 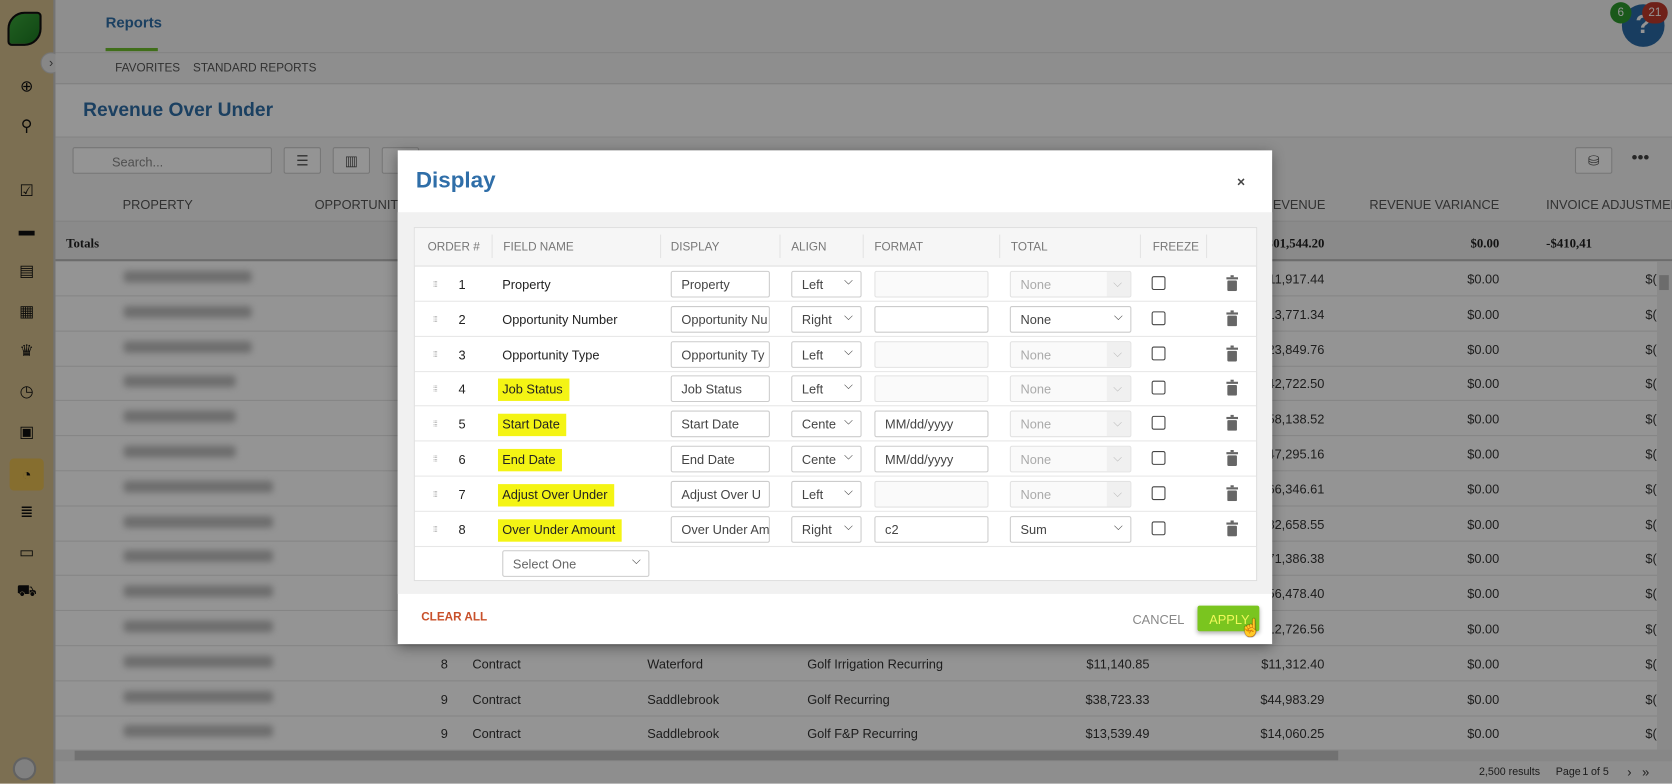 I want to click on field-name: End Date, so click(x=530, y=460).